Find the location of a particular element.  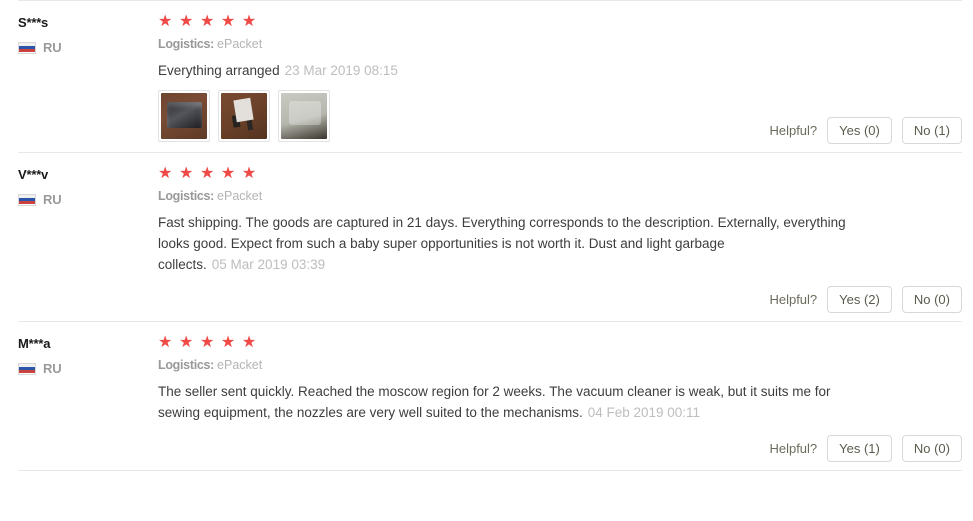

review-author-column: M***a RU is located at coordinates (79, 355).